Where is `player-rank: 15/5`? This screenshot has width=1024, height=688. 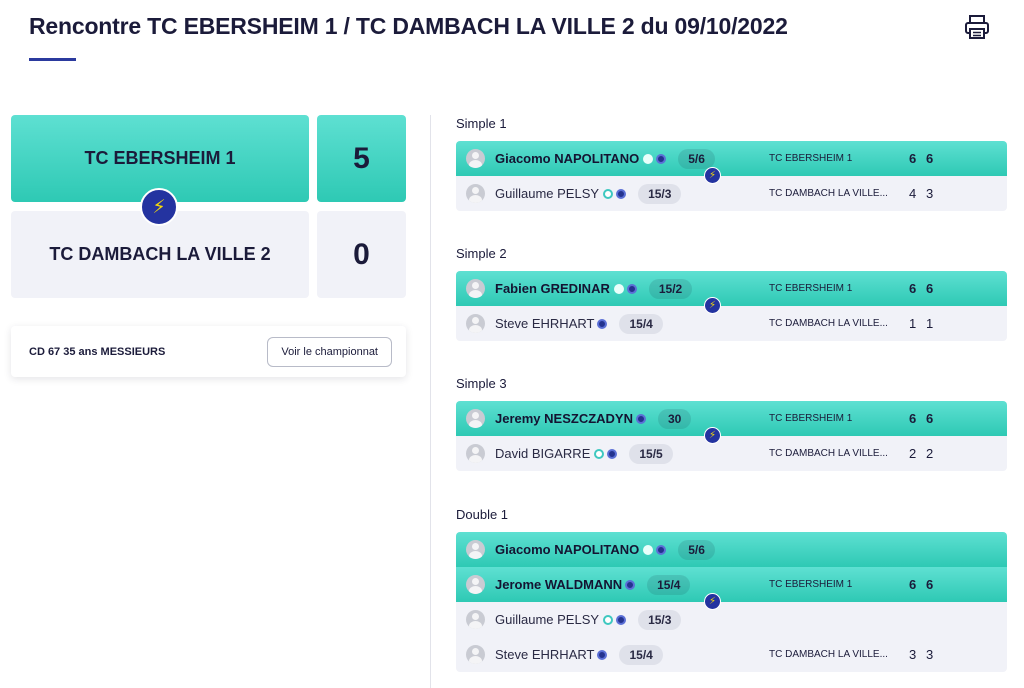 player-rank: 15/5 is located at coordinates (651, 453).